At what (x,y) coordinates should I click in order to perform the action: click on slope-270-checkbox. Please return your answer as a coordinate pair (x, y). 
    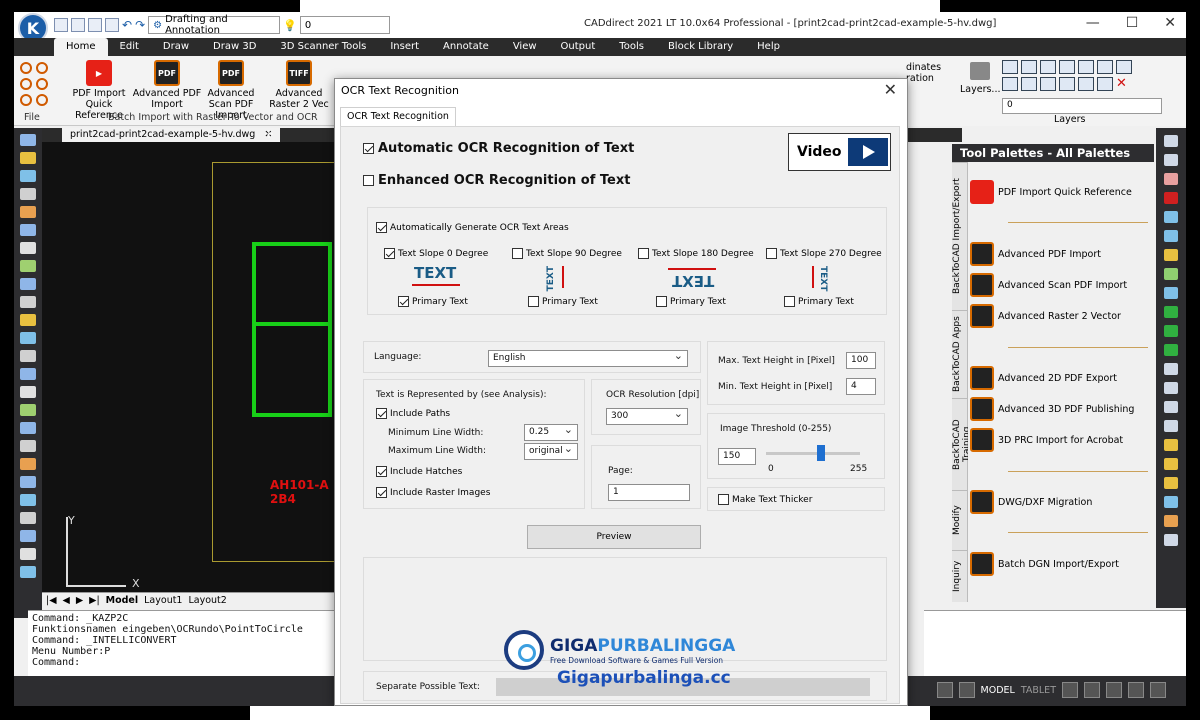
    Looking at the image, I should click on (771, 253).